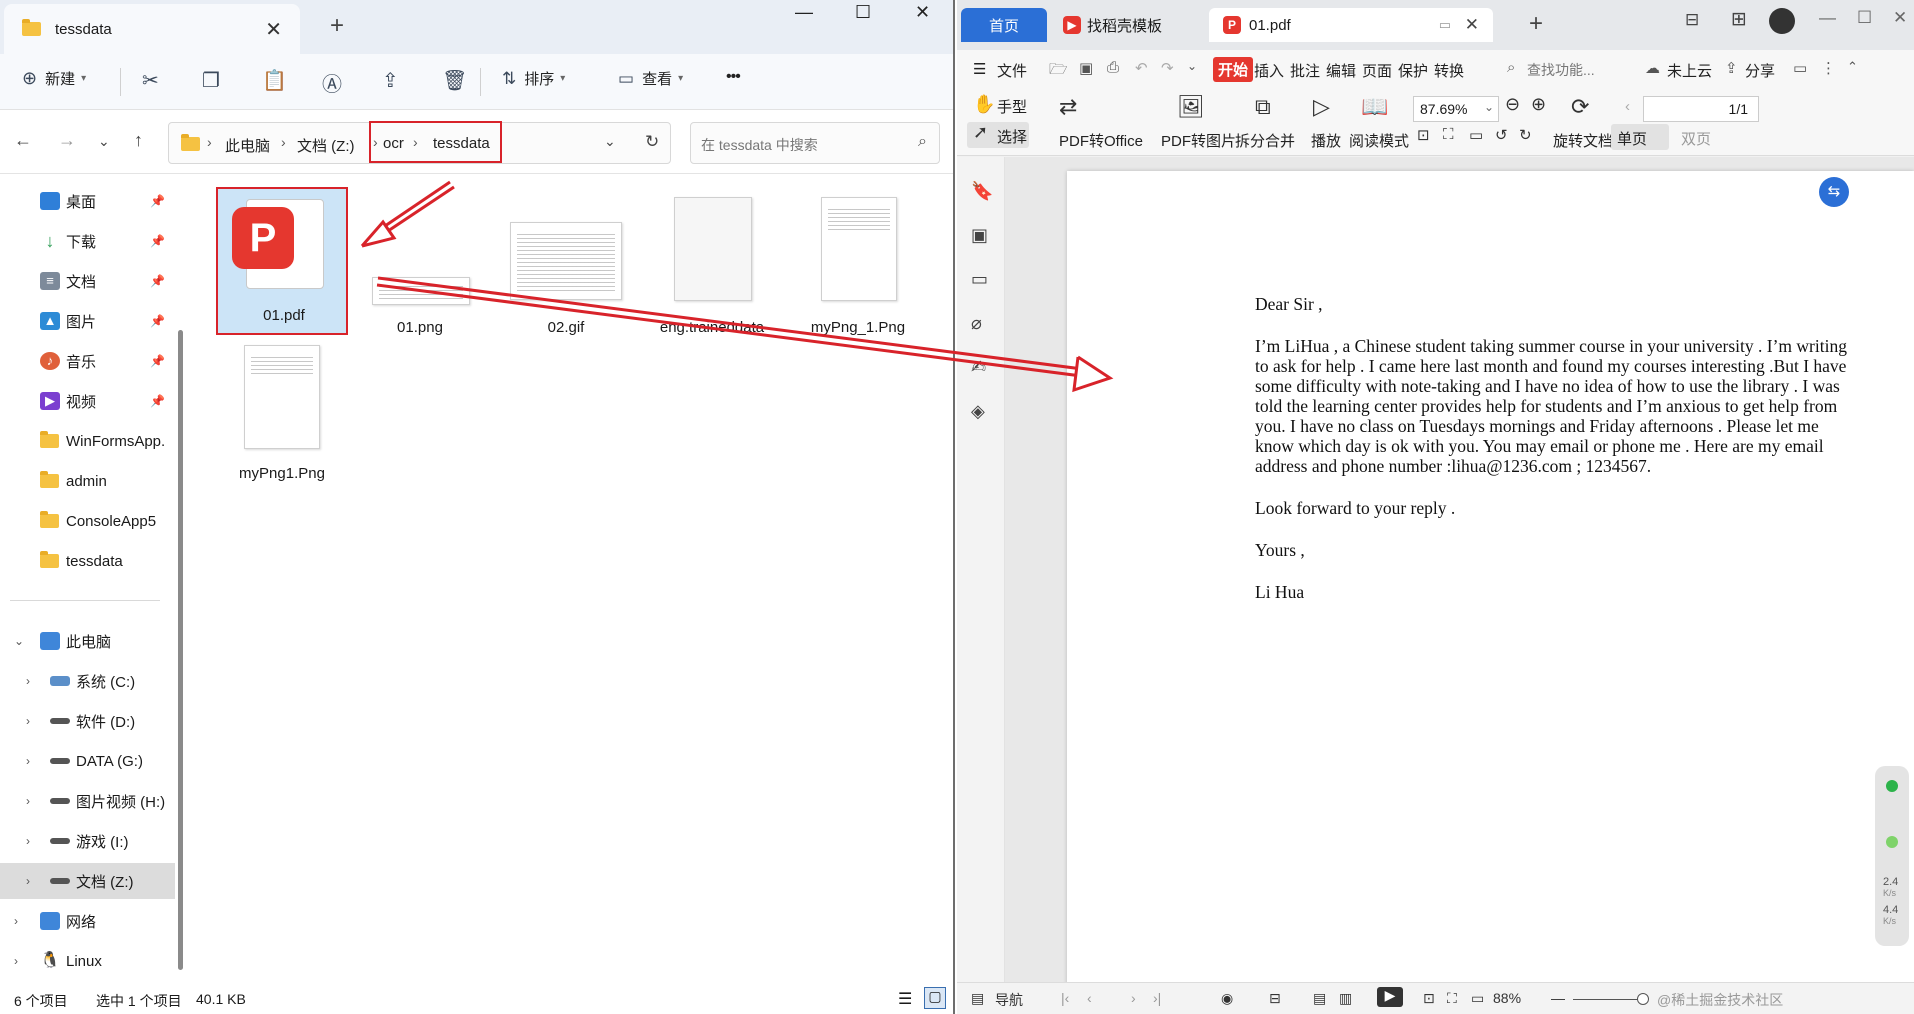 The height and width of the screenshot is (1014, 1914). Describe the element at coordinates (67, 140) in the screenshot. I see `forward-arrow-icon: →` at that location.